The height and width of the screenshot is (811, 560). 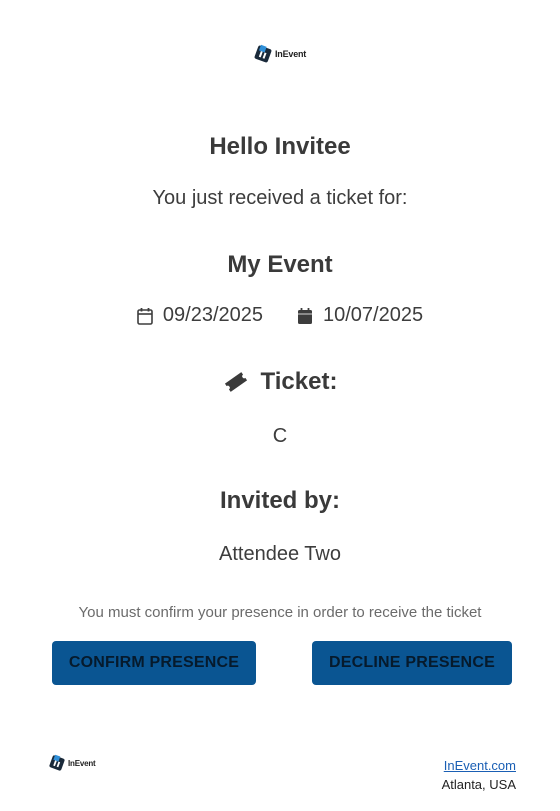 What do you see at coordinates (373, 315) in the screenshot?
I see `end-date-text: 10/07/2025` at bounding box center [373, 315].